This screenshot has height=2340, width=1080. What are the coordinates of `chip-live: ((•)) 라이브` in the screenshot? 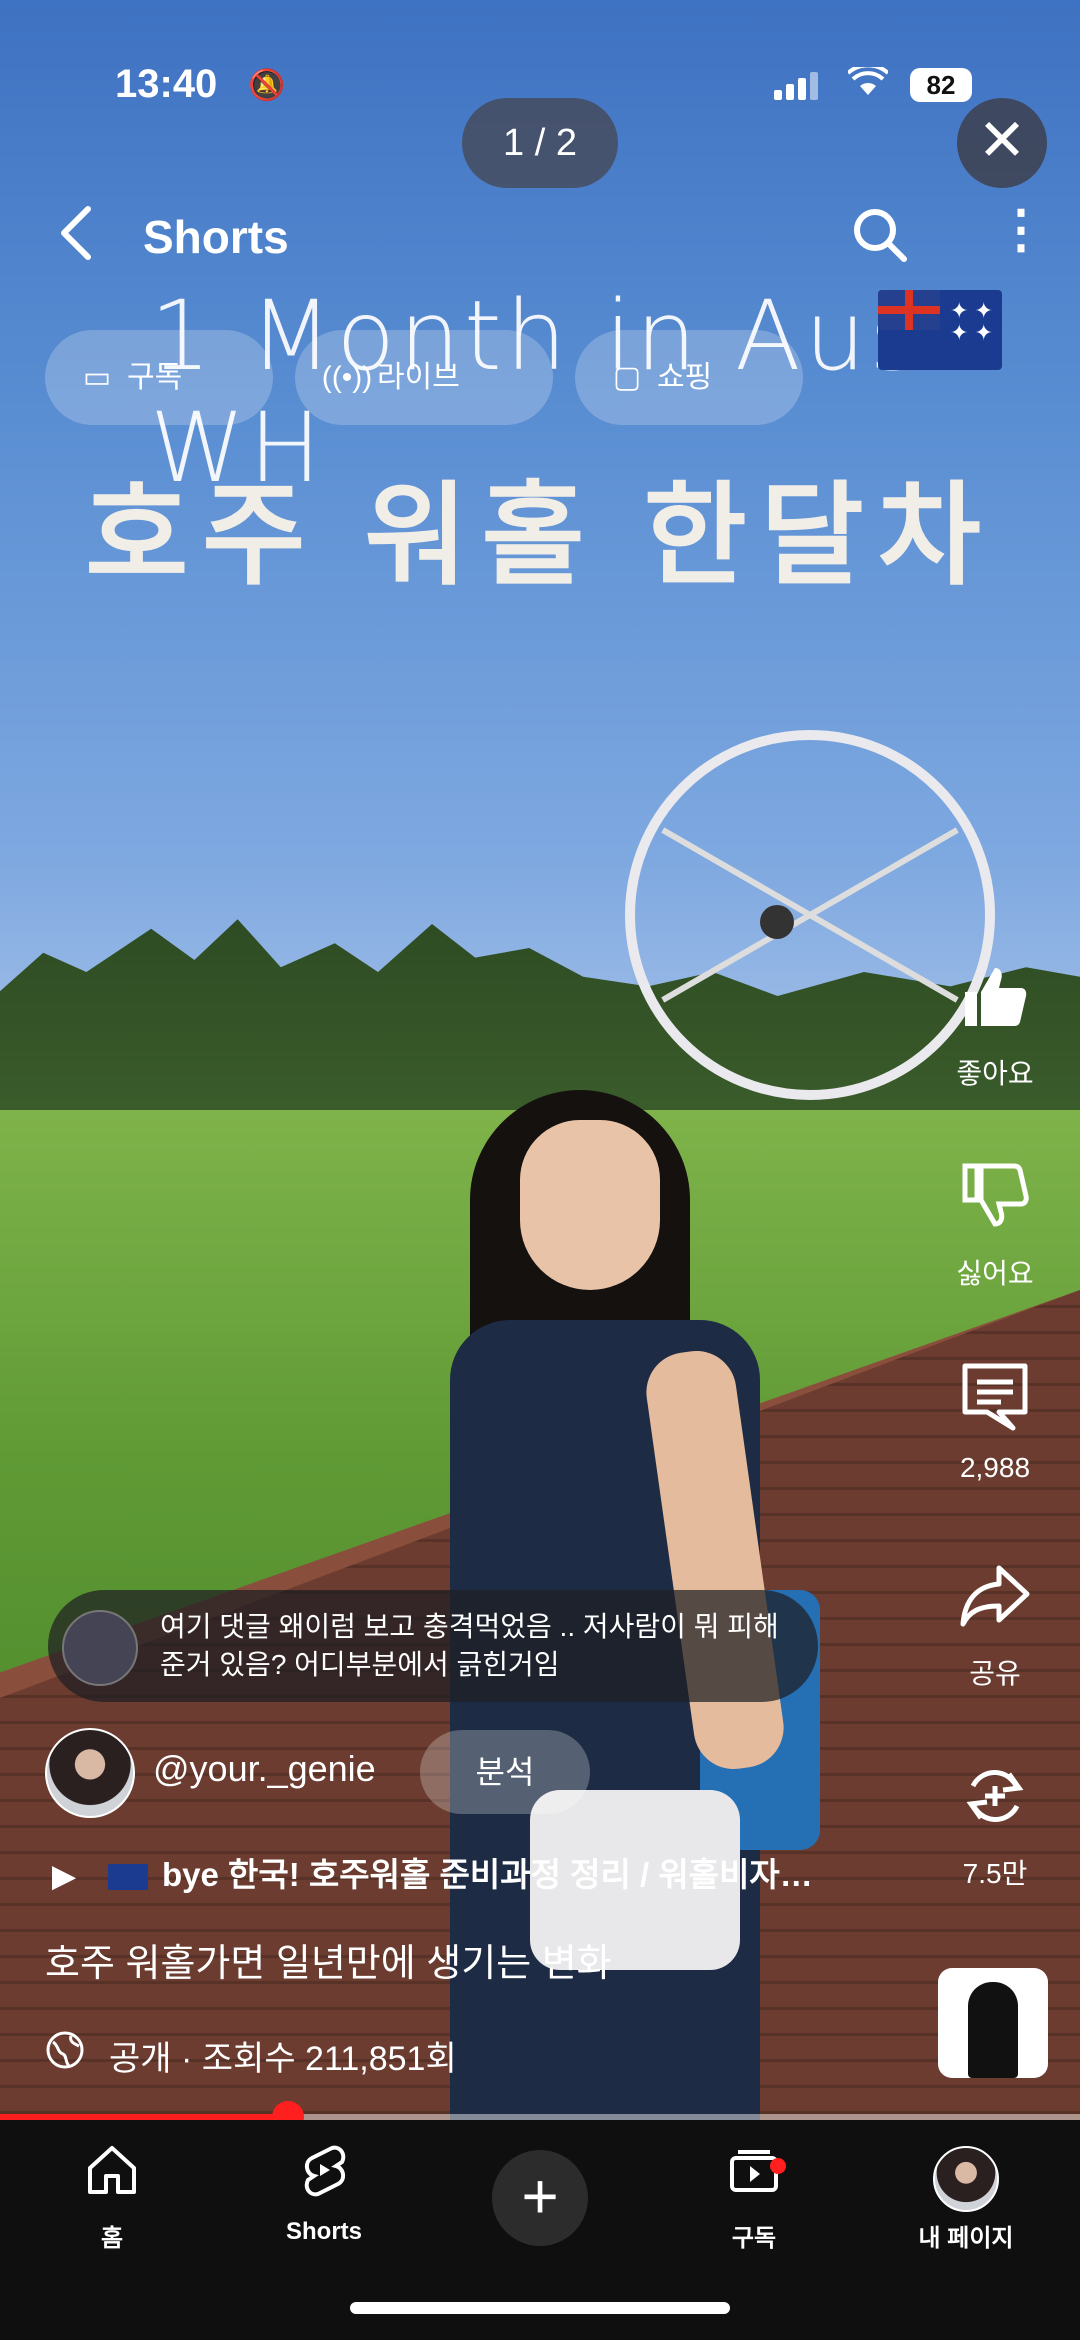 It's located at (424, 377).